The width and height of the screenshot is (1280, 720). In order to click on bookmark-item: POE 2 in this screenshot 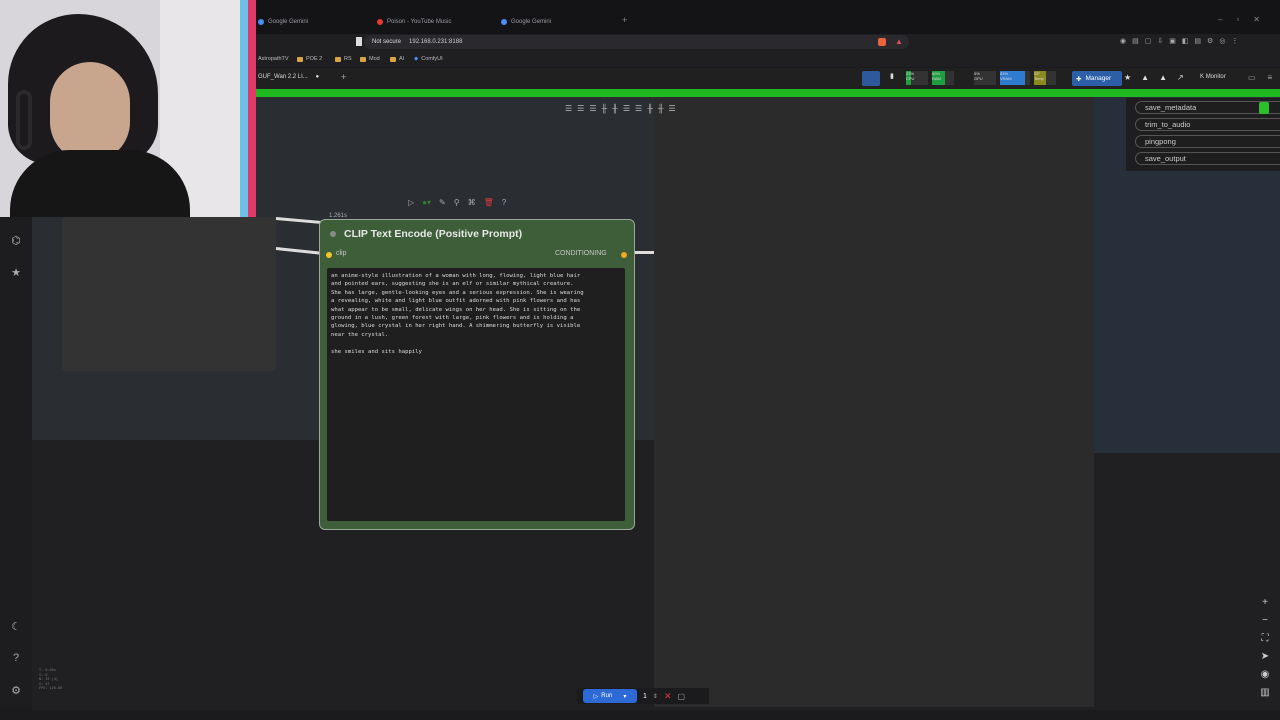, I will do `click(309, 59)`.